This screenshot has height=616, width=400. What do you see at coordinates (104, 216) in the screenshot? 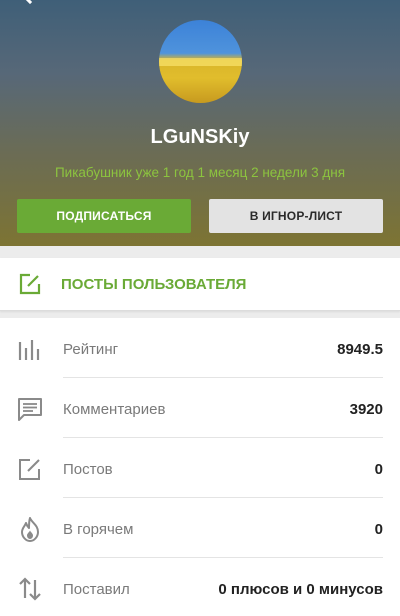
I see `subscribe-button: ПОДПИСАТЬСЯ` at bounding box center [104, 216].